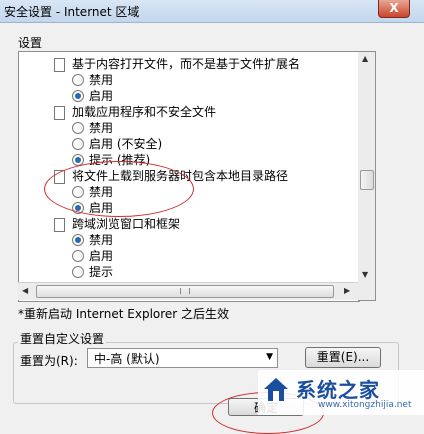 The width and height of the screenshot is (424, 434). What do you see at coordinates (127, 359) in the screenshot?
I see `select-value: 中-高 (默认)` at bounding box center [127, 359].